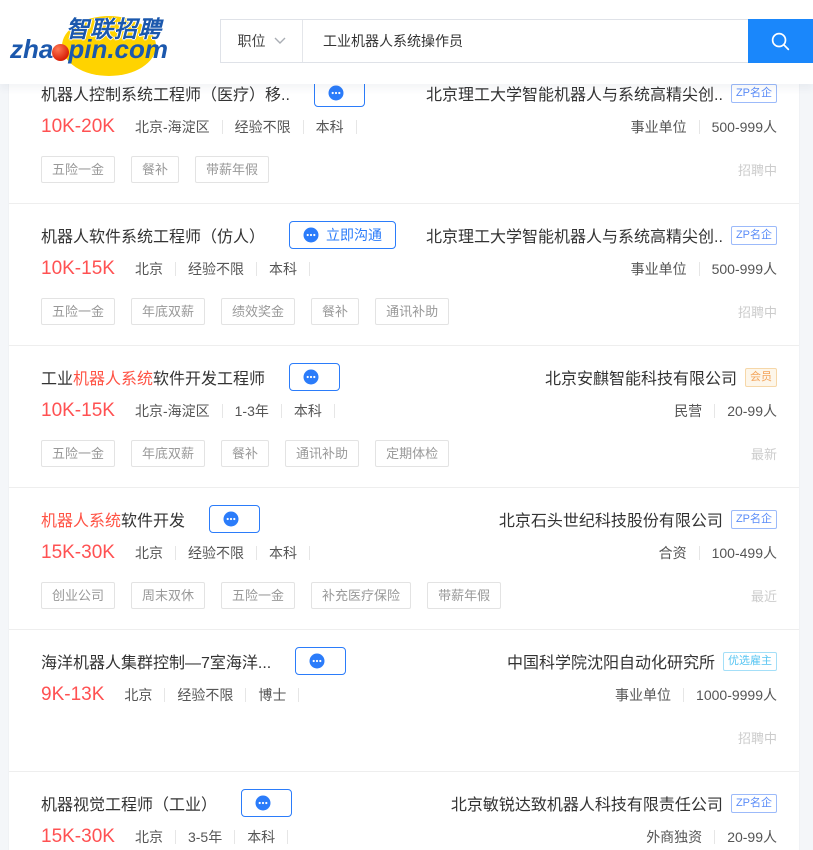 This screenshot has height=850, width=813. Describe the element at coordinates (273, 695) in the screenshot. I see `job-meta-item: 博士` at that location.